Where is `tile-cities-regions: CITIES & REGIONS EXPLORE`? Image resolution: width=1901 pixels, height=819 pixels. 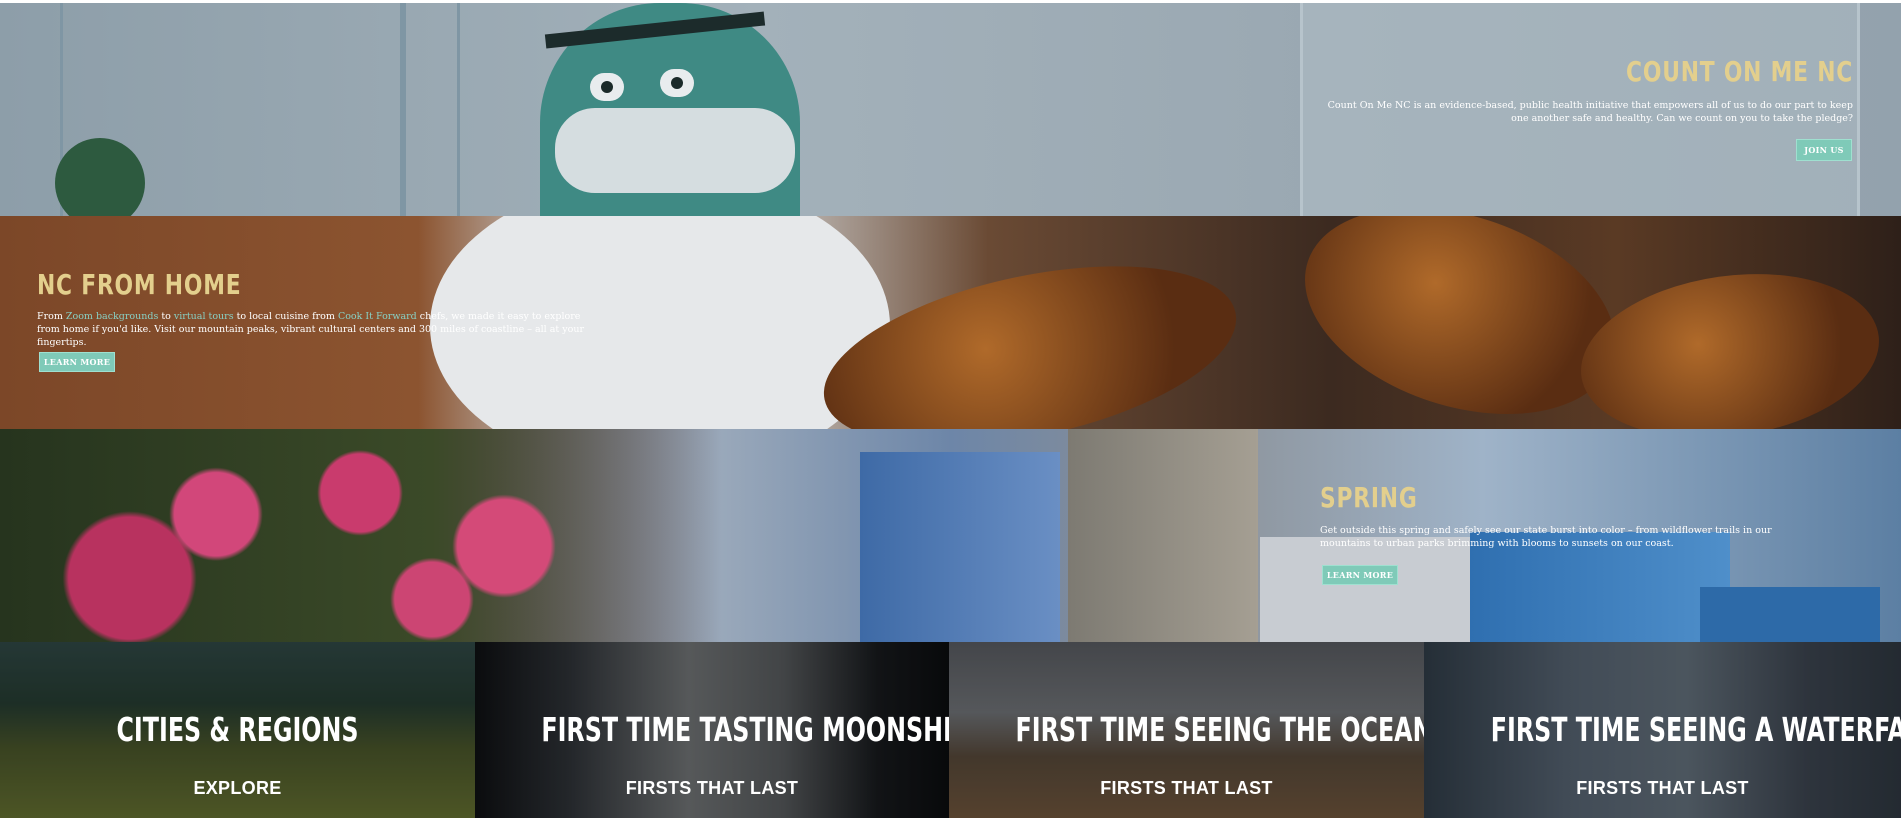 tile-cities-regions: CITIES & REGIONS EXPLORE is located at coordinates (237, 730).